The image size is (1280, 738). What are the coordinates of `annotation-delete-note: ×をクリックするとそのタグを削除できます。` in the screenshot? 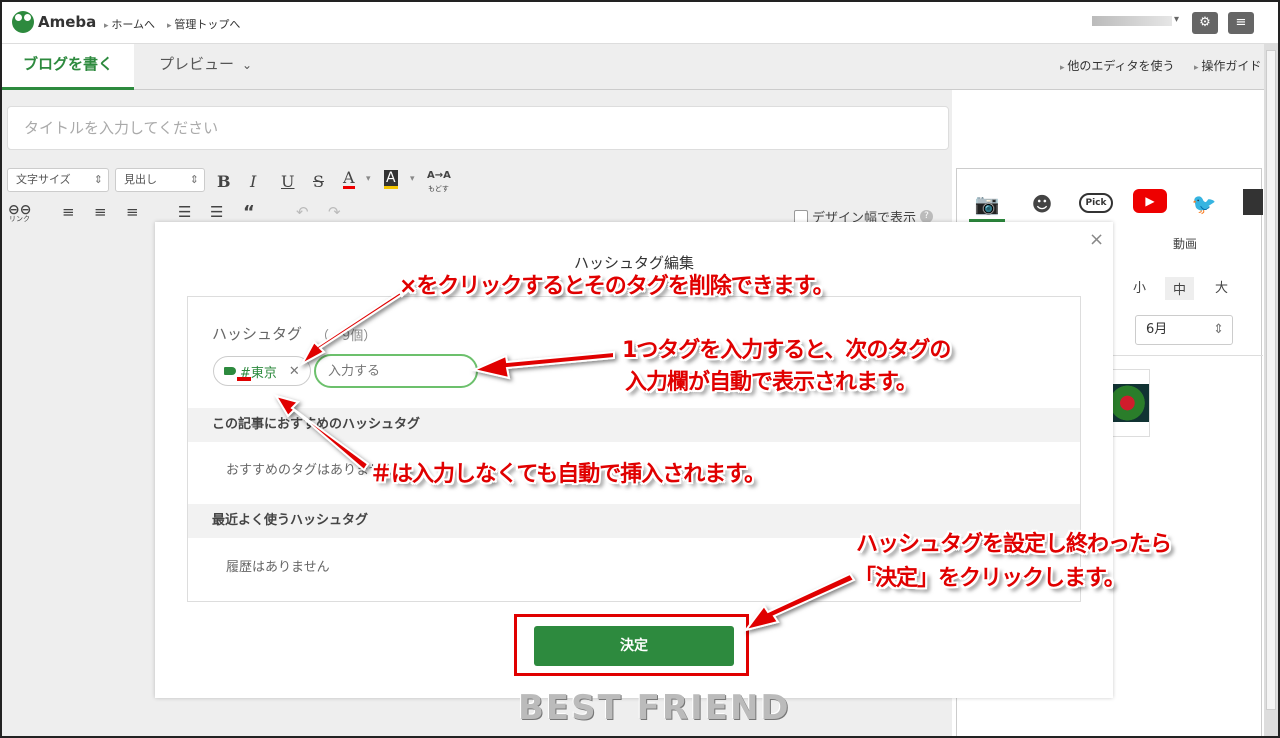 It's located at (617, 286).